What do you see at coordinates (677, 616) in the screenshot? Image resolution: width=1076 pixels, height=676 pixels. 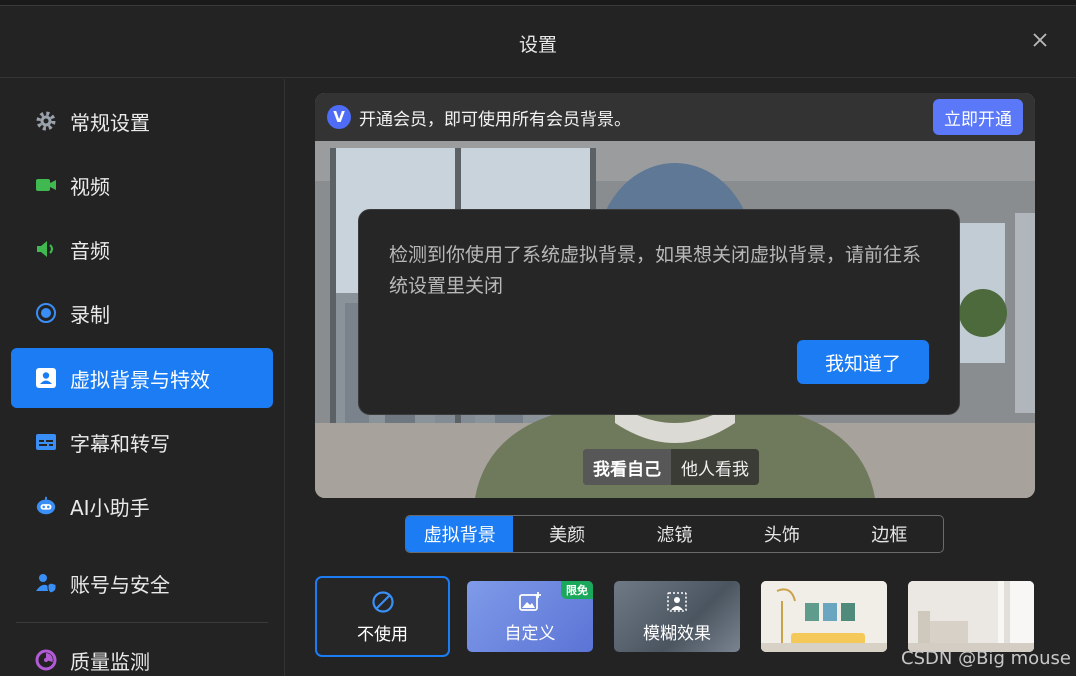 I see `background-blur-option: 模糊效果` at bounding box center [677, 616].